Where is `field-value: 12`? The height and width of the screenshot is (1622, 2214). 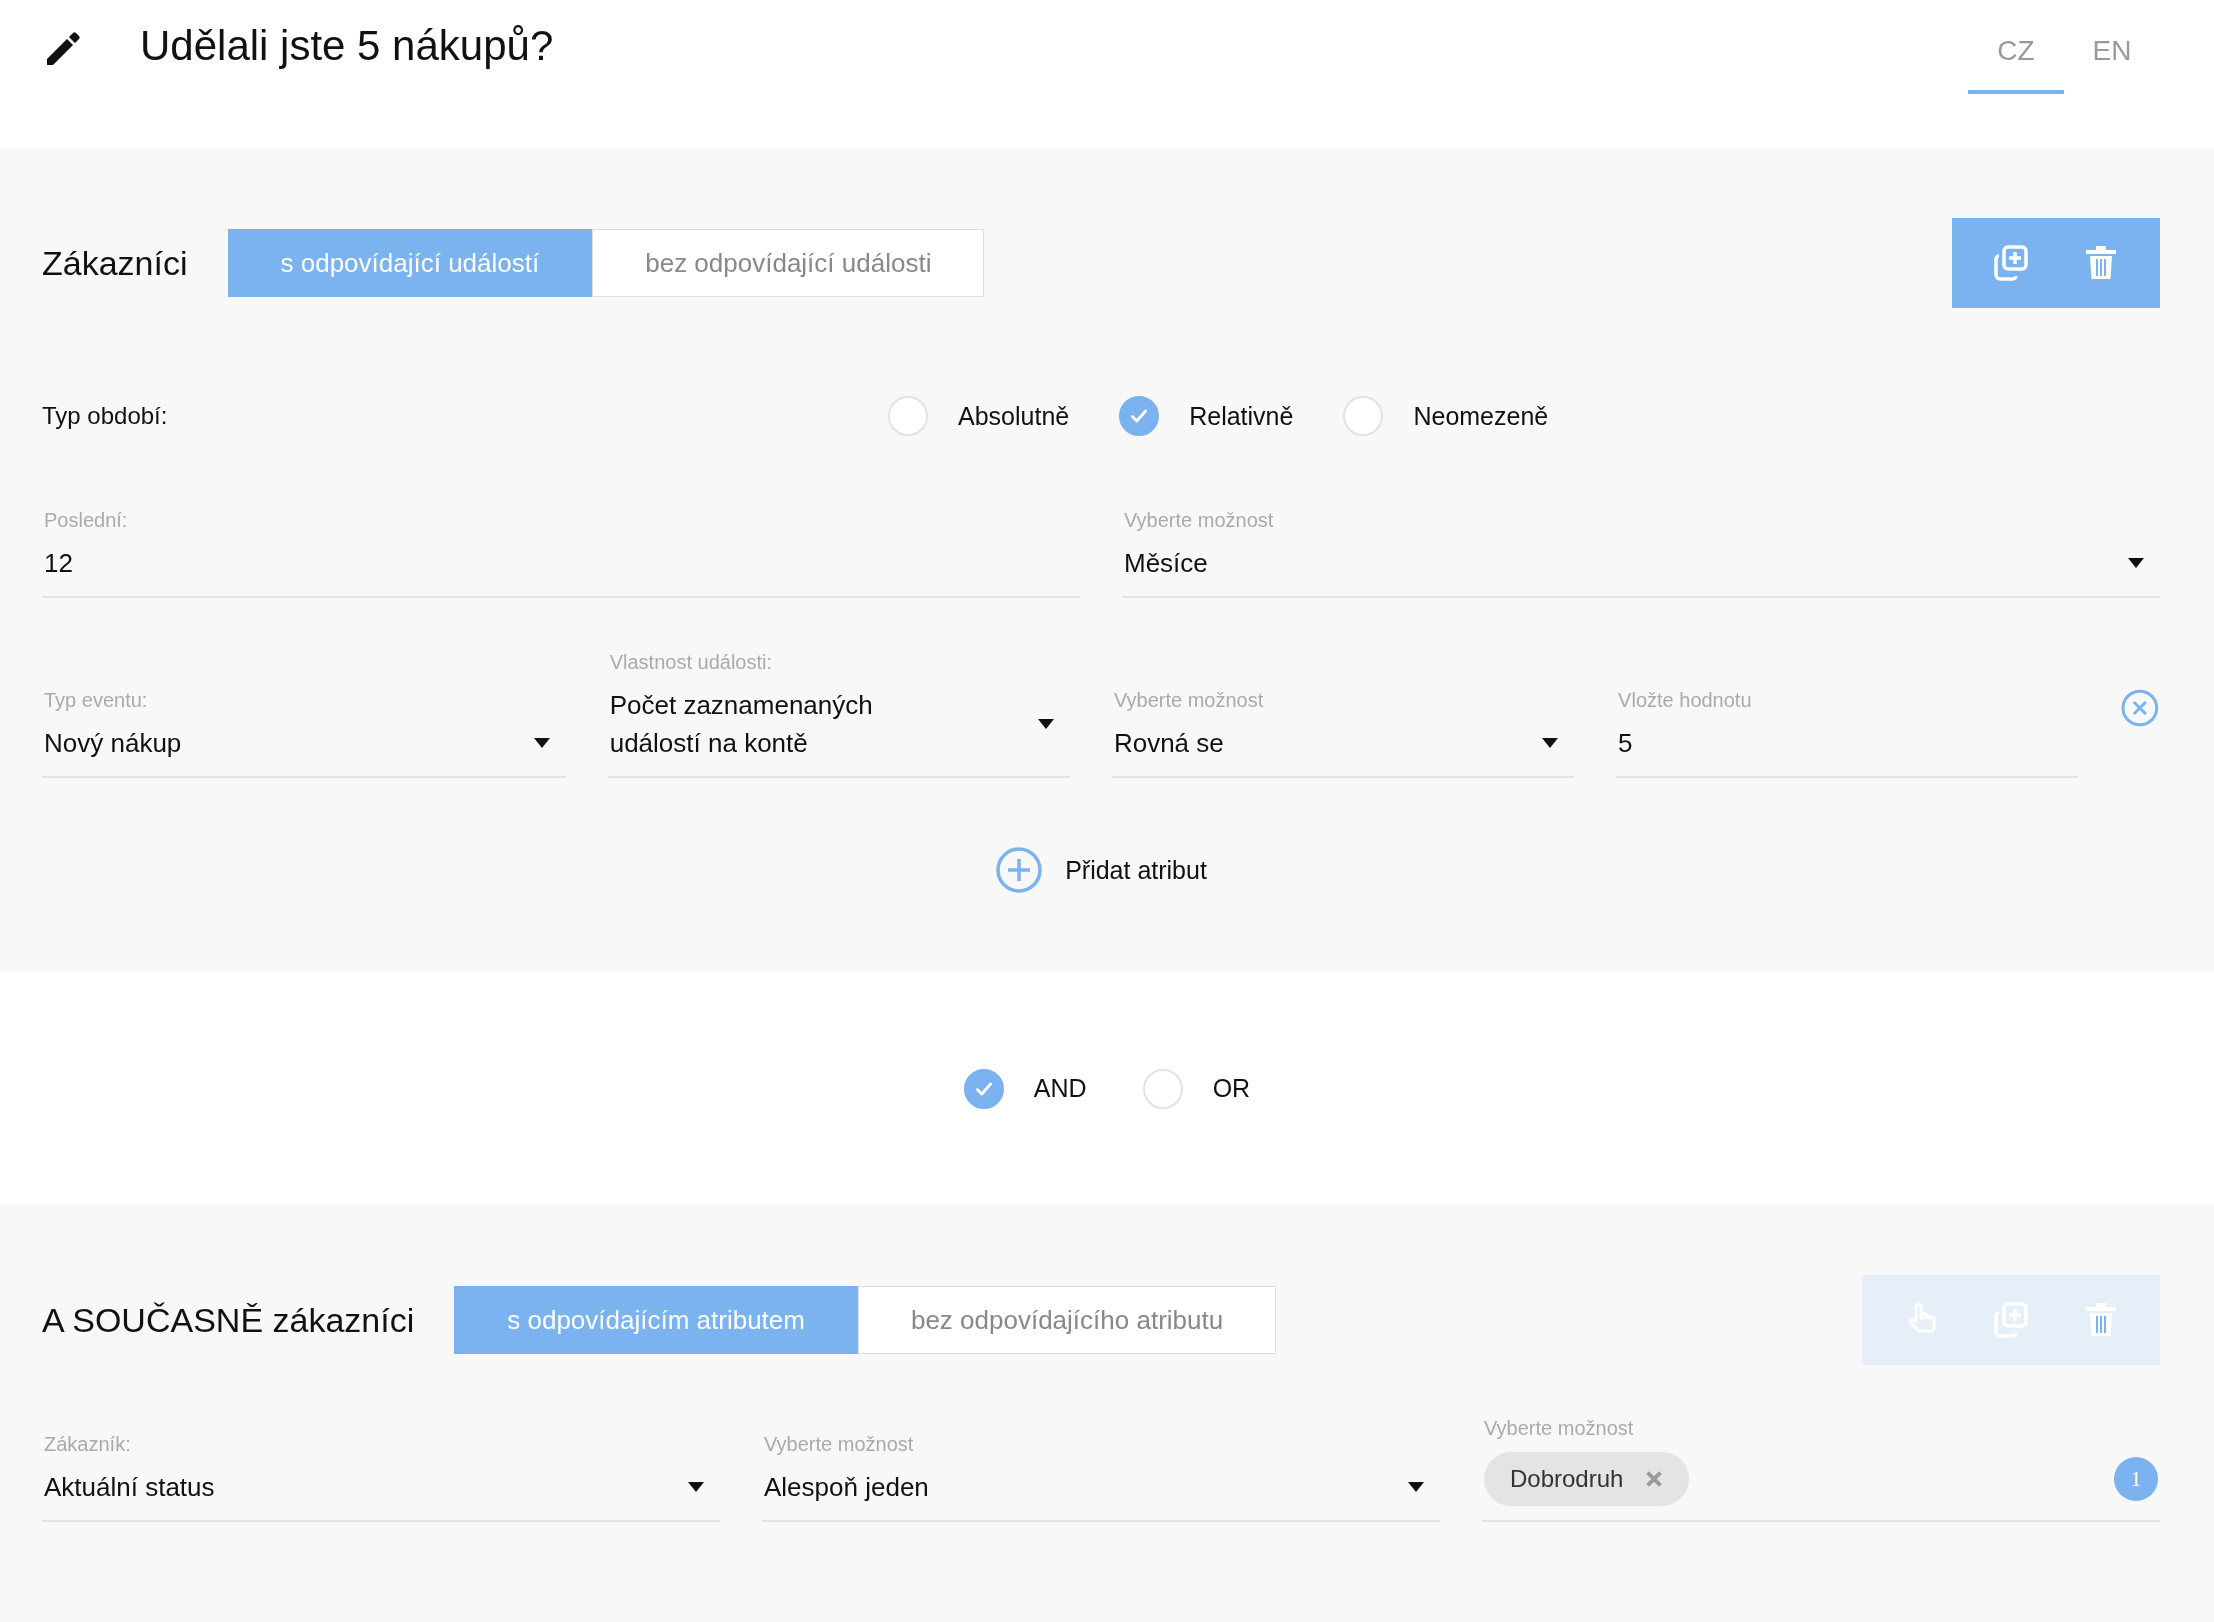 field-value: 12 is located at coordinates (59, 563).